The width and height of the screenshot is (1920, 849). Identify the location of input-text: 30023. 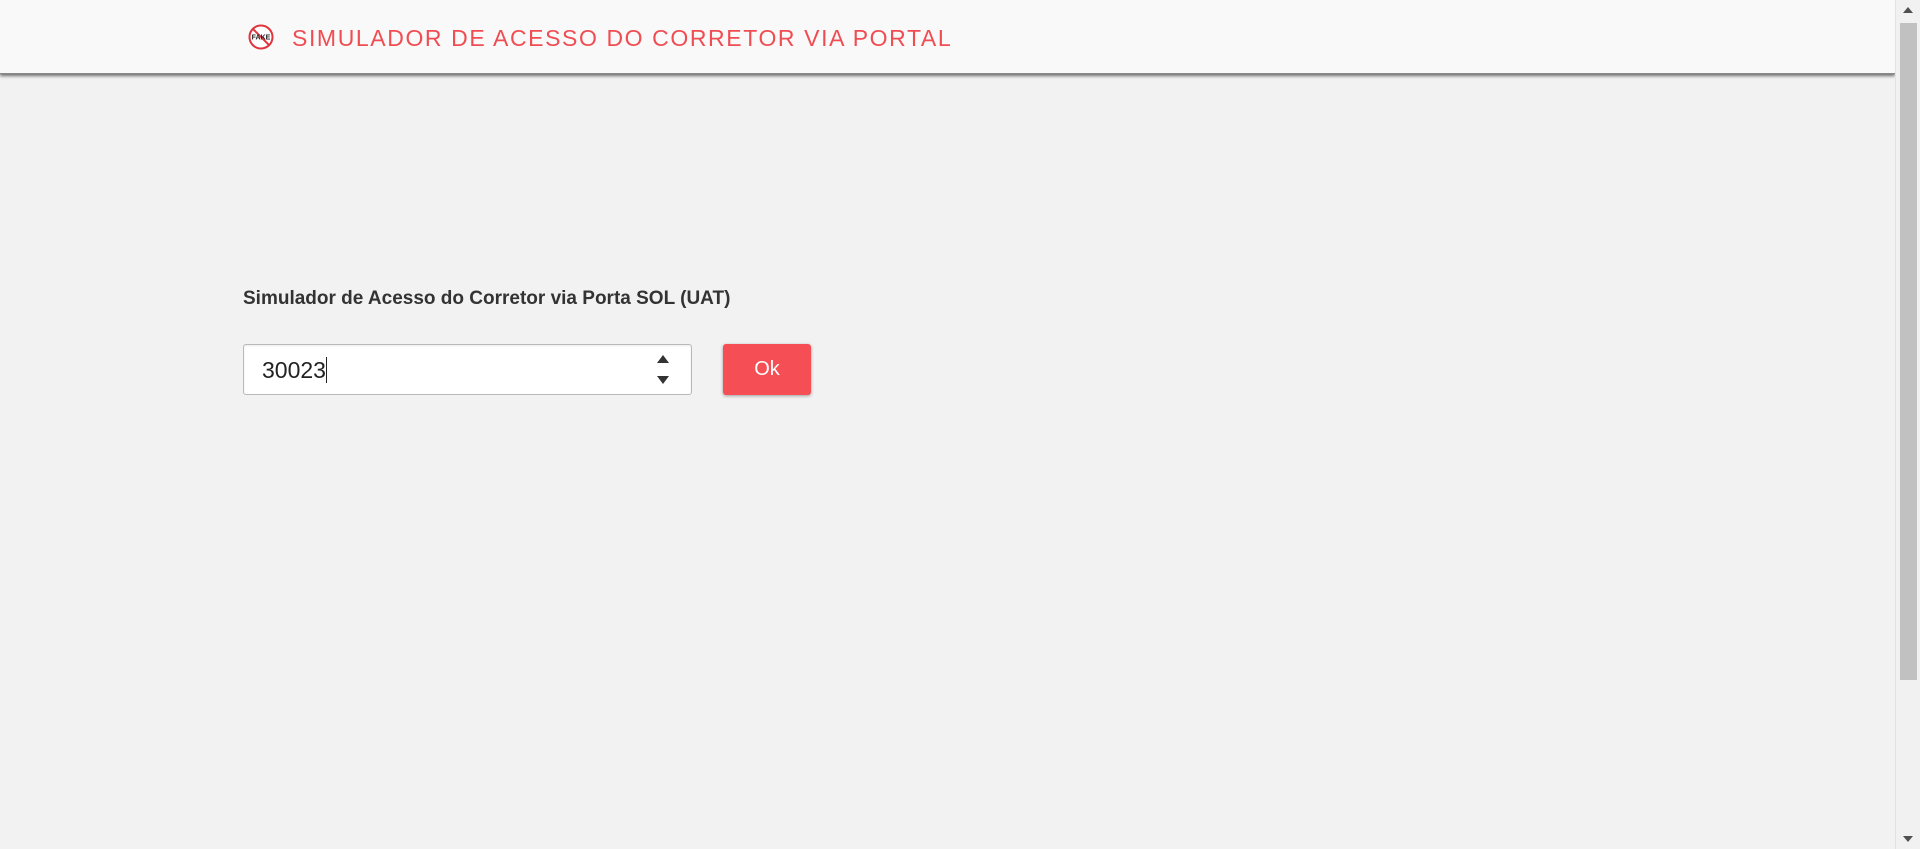
(294, 370).